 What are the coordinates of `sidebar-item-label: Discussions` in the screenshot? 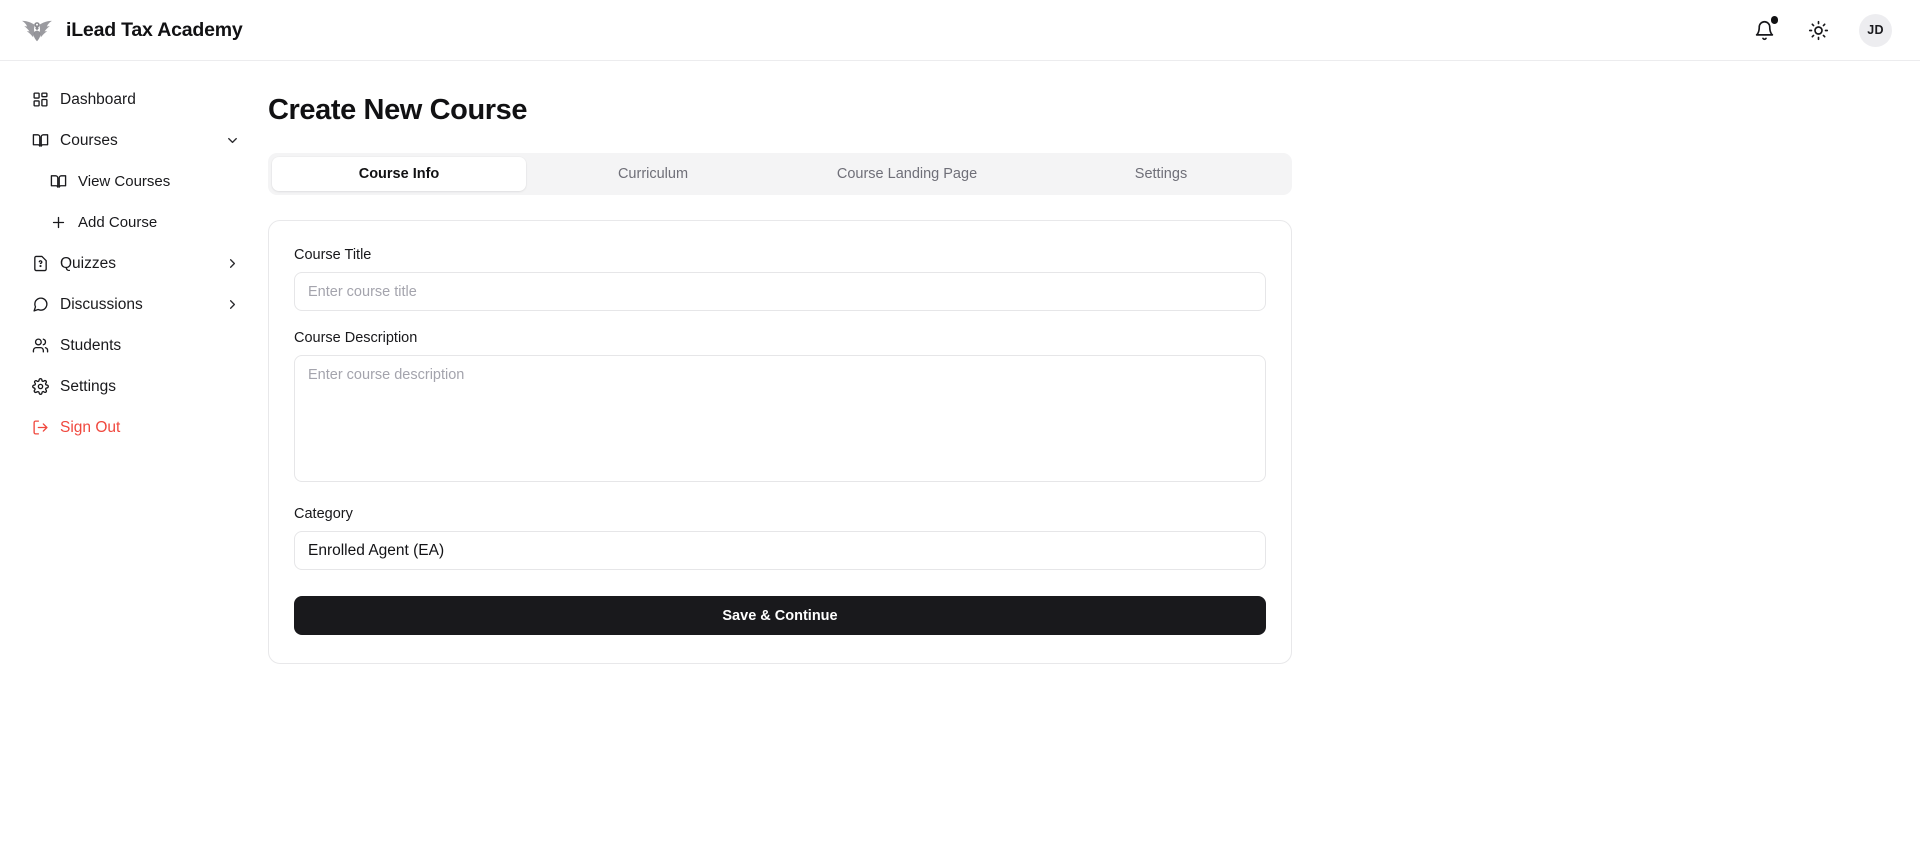 It's located at (101, 304).